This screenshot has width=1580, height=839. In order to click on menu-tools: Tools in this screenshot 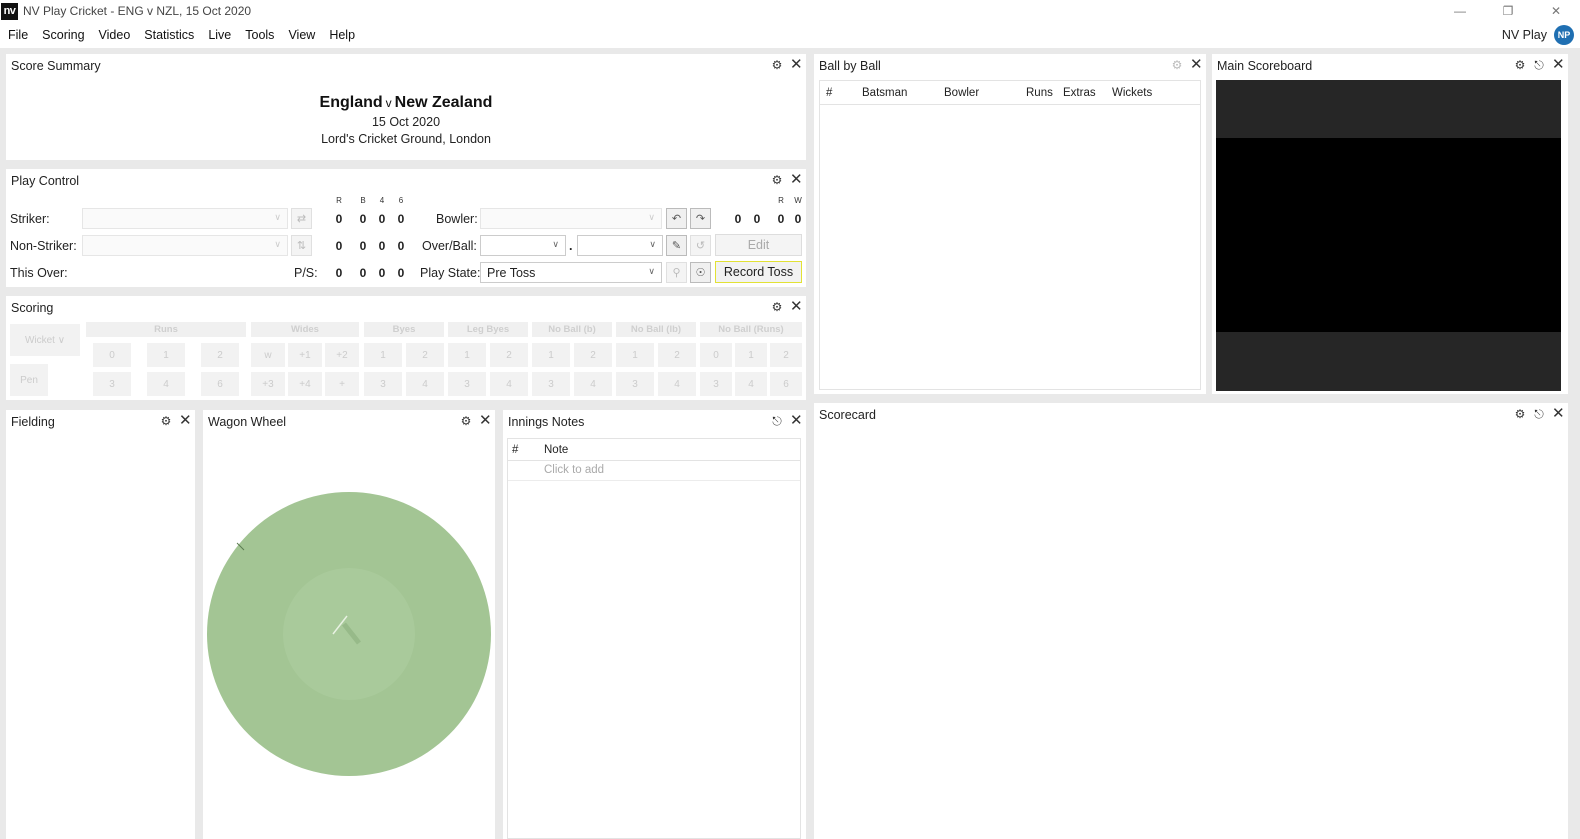, I will do `click(259, 35)`.